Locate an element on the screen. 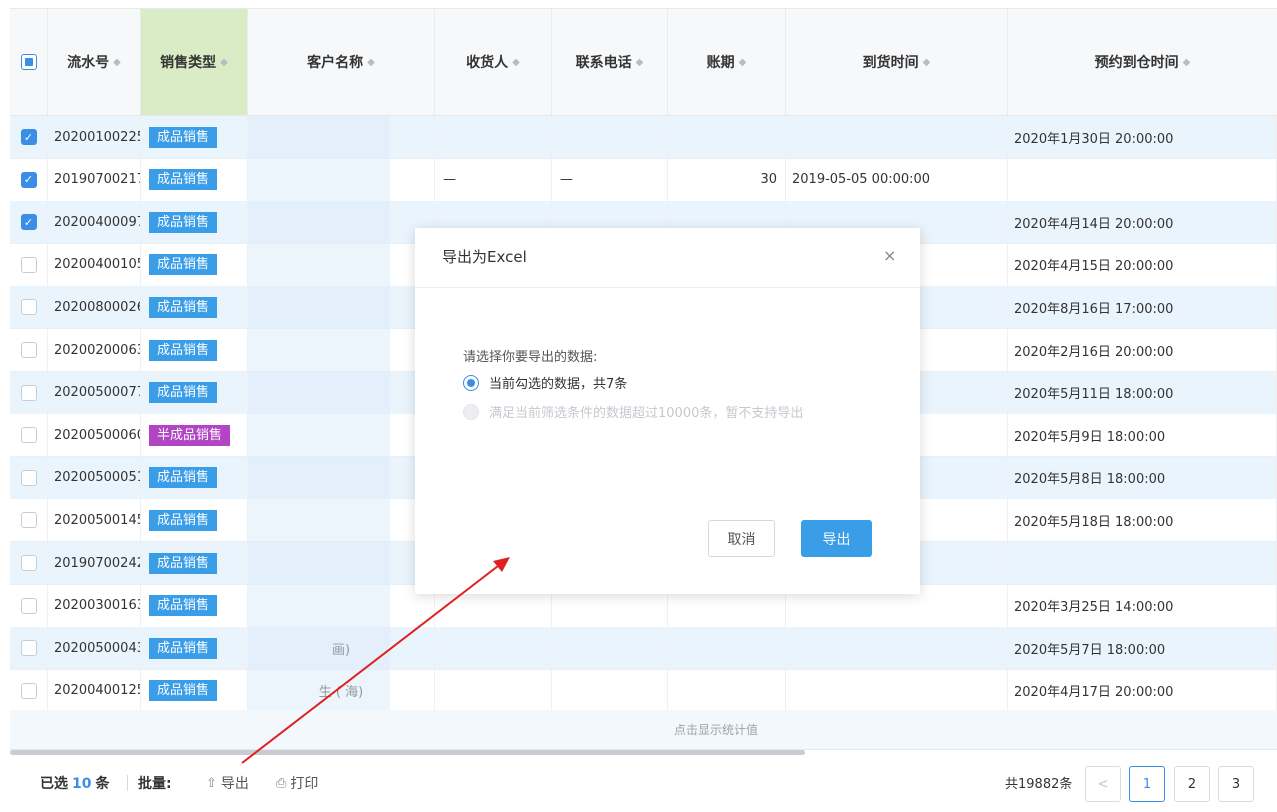  serial-cell: 20200400125 is located at coordinates (94, 690).